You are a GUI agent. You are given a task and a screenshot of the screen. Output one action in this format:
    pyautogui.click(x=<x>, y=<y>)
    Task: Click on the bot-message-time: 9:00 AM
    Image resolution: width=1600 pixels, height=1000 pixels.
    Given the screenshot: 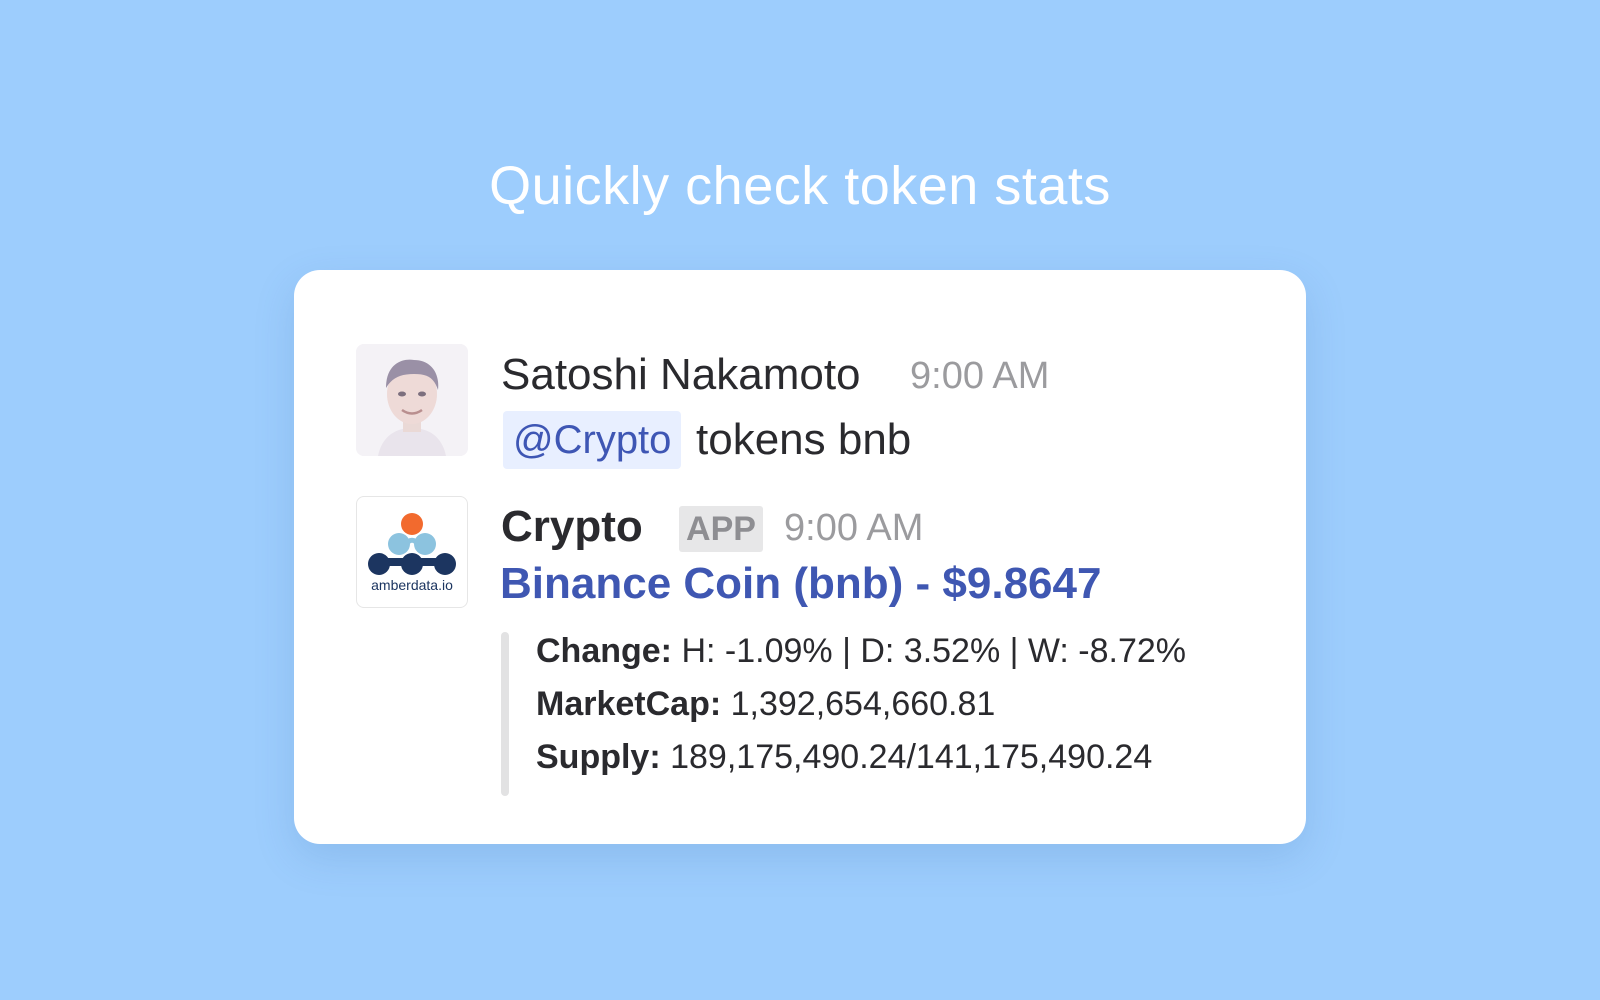 What is the action you would take?
    pyautogui.click(x=853, y=528)
    